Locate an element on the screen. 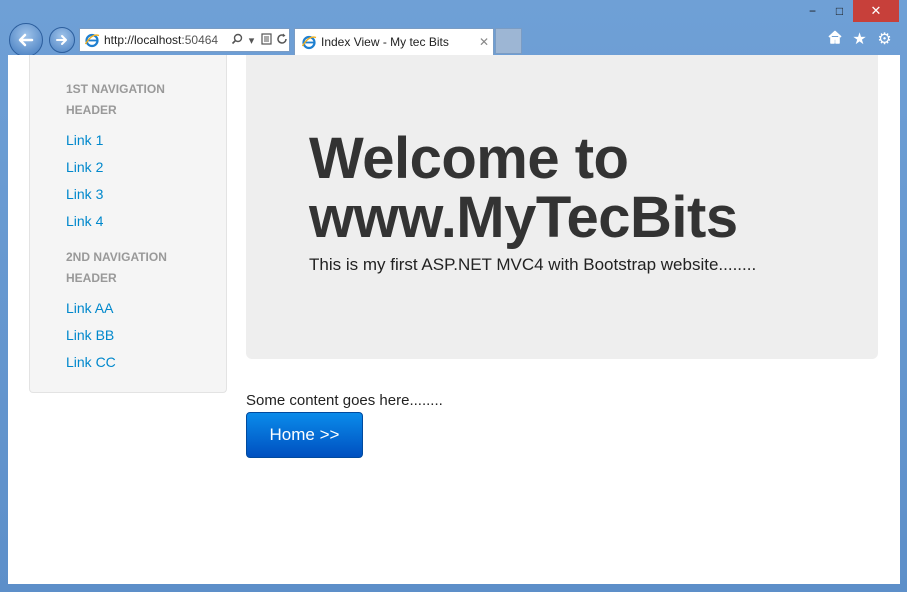  new-tab-button is located at coordinates (508, 41).